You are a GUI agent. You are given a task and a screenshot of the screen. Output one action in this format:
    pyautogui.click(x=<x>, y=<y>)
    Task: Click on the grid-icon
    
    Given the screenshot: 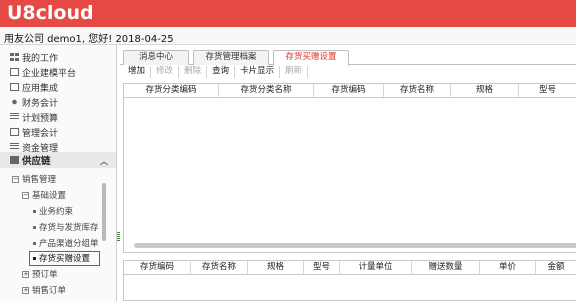 What is the action you would take?
    pyautogui.click(x=14, y=57)
    